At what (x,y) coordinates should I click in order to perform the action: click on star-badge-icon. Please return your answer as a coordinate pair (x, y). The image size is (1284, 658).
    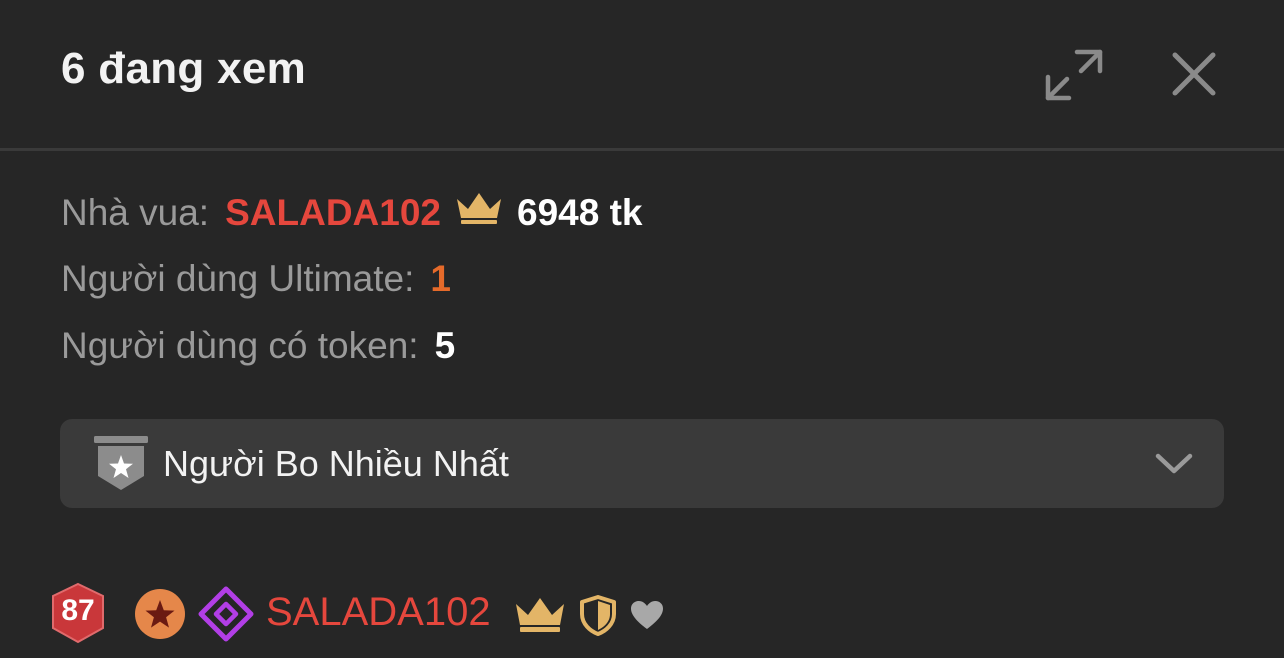
    Looking at the image, I should click on (160, 616).